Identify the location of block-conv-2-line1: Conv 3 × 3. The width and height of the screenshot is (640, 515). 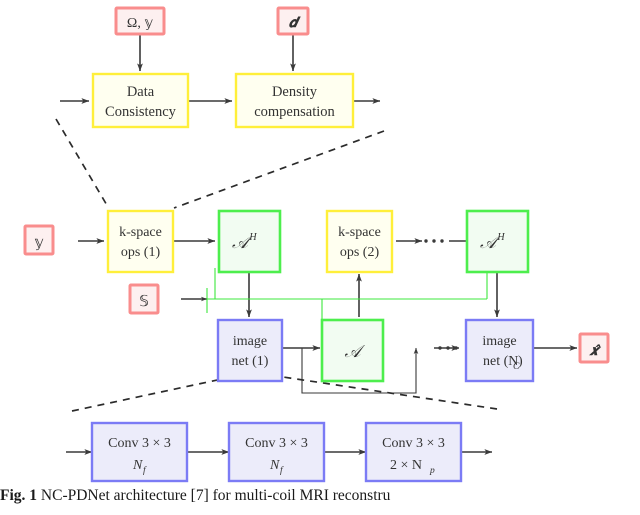
(276, 443).